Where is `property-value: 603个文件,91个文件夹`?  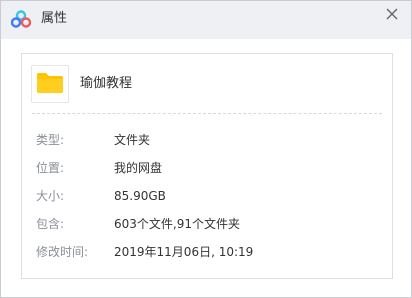
property-value: 603个文件,91个文件夹 is located at coordinates (177, 224).